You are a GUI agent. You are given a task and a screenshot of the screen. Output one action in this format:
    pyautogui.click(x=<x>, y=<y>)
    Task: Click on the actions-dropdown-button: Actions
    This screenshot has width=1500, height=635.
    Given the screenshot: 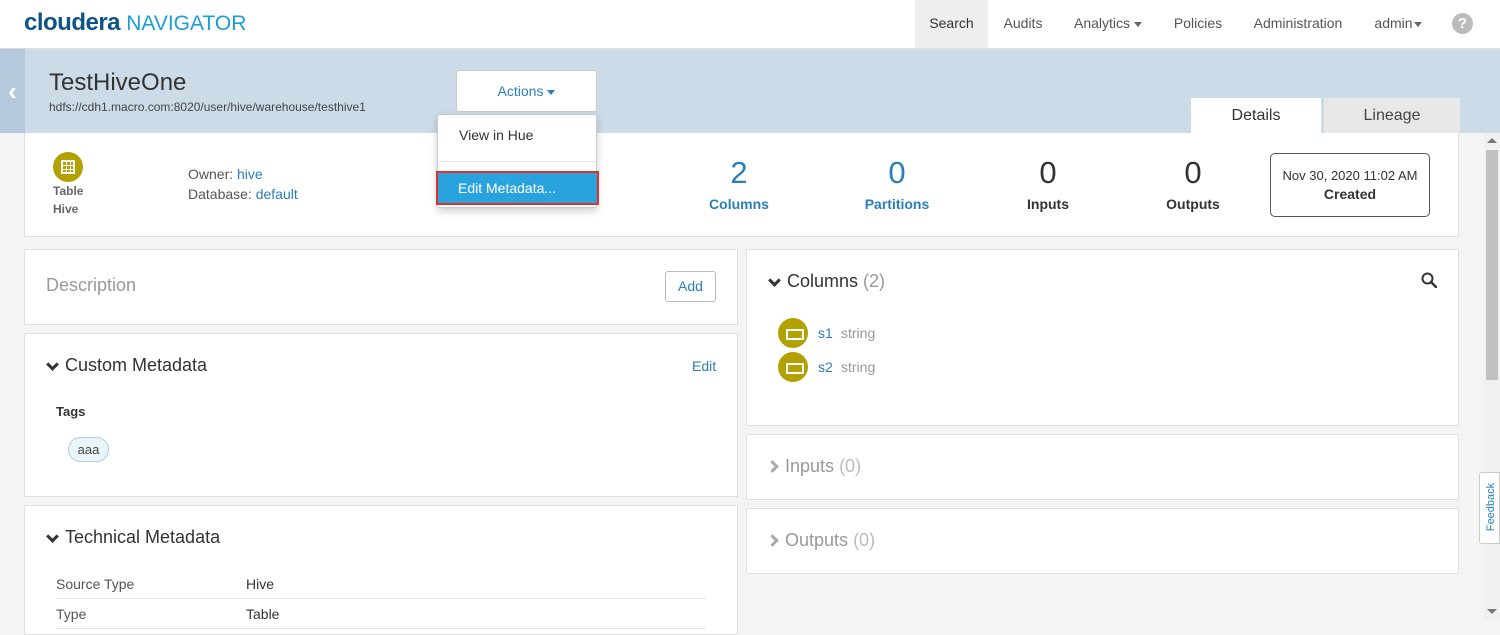 What is the action you would take?
    pyautogui.click(x=526, y=91)
    